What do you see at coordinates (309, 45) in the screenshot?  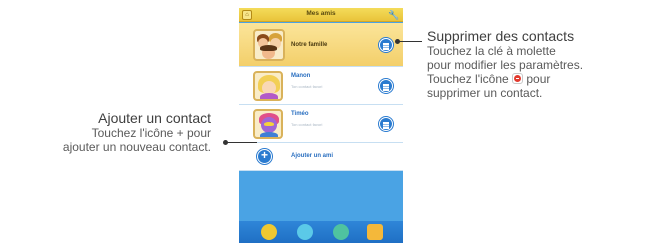 I see `contact-name: Notre famille` at bounding box center [309, 45].